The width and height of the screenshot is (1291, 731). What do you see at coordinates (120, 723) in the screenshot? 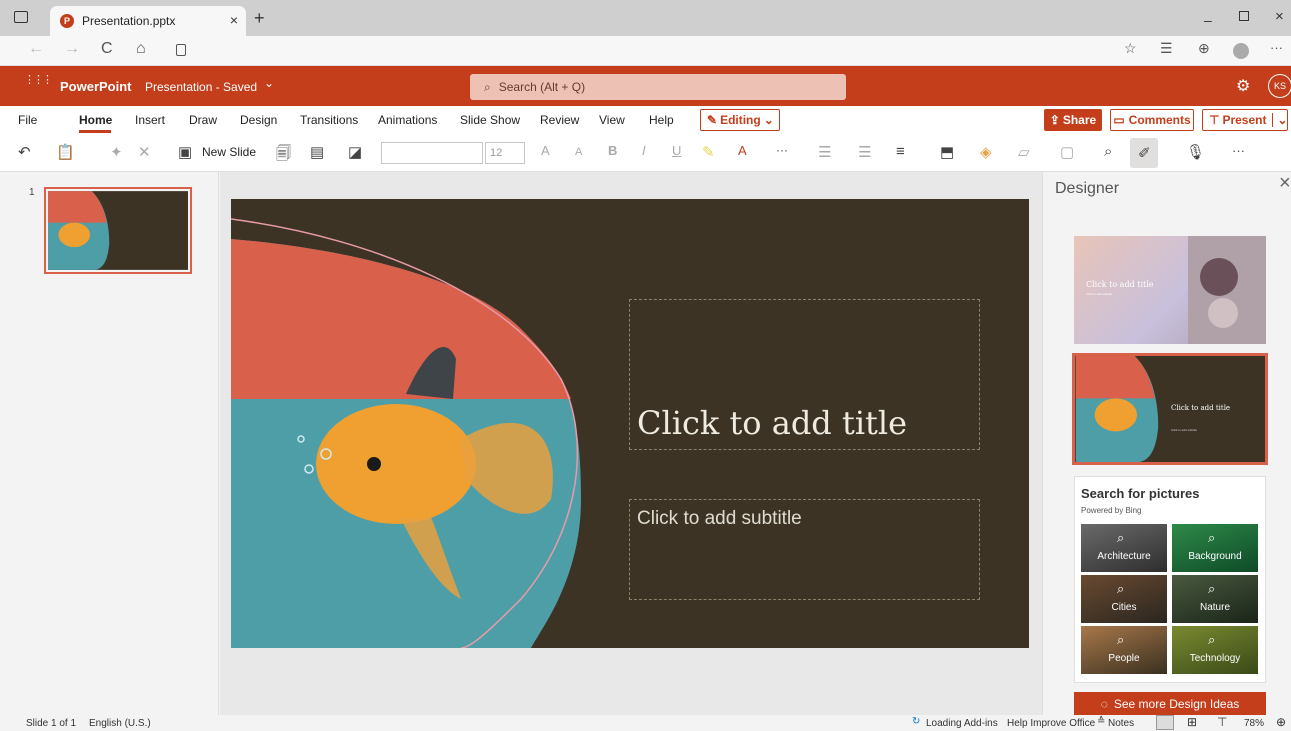
I see `language-indicator: English (U.S.)` at bounding box center [120, 723].